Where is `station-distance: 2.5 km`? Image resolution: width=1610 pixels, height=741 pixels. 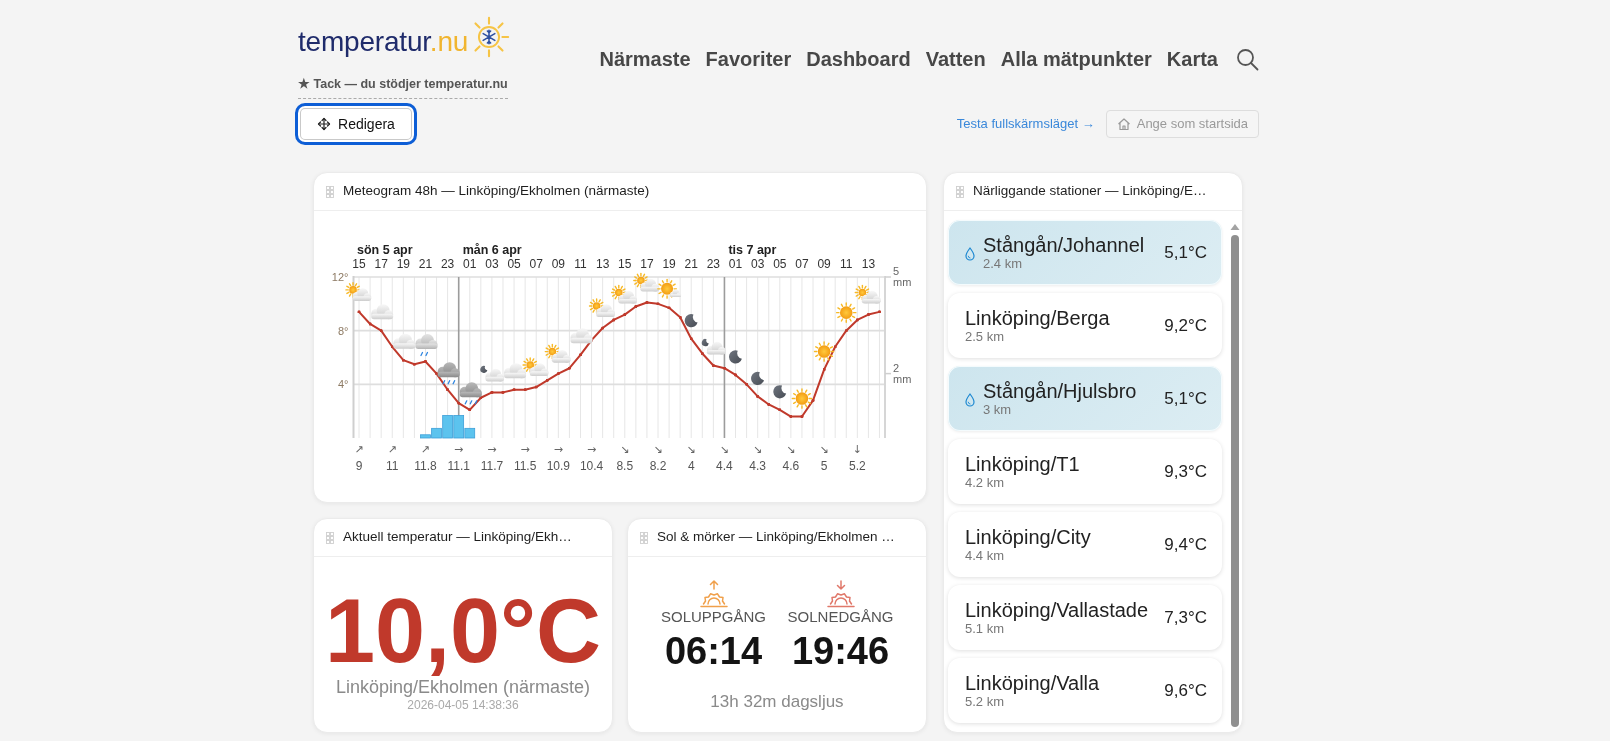
station-distance: 2.5 km is located at coordinates (984, 336).